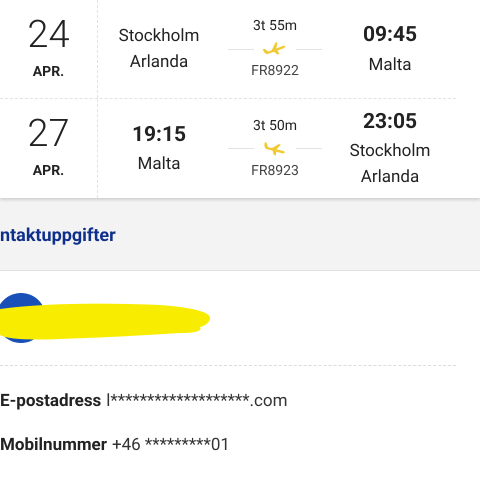  I want to click on date-day: 27, so click(48, 134).